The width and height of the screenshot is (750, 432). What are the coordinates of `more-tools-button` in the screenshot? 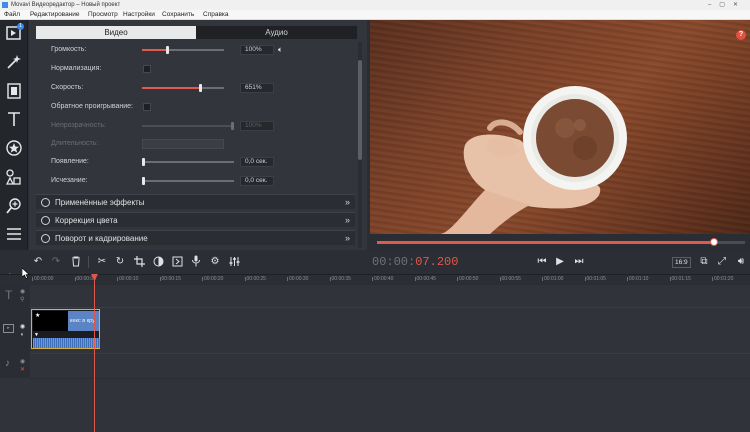 It's located at (14, 234).